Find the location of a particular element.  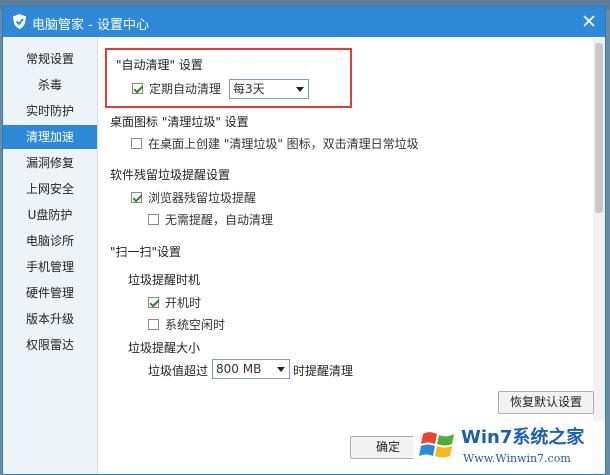

boot-reminder-label: 开机时 is located at coordinates (183, 303).